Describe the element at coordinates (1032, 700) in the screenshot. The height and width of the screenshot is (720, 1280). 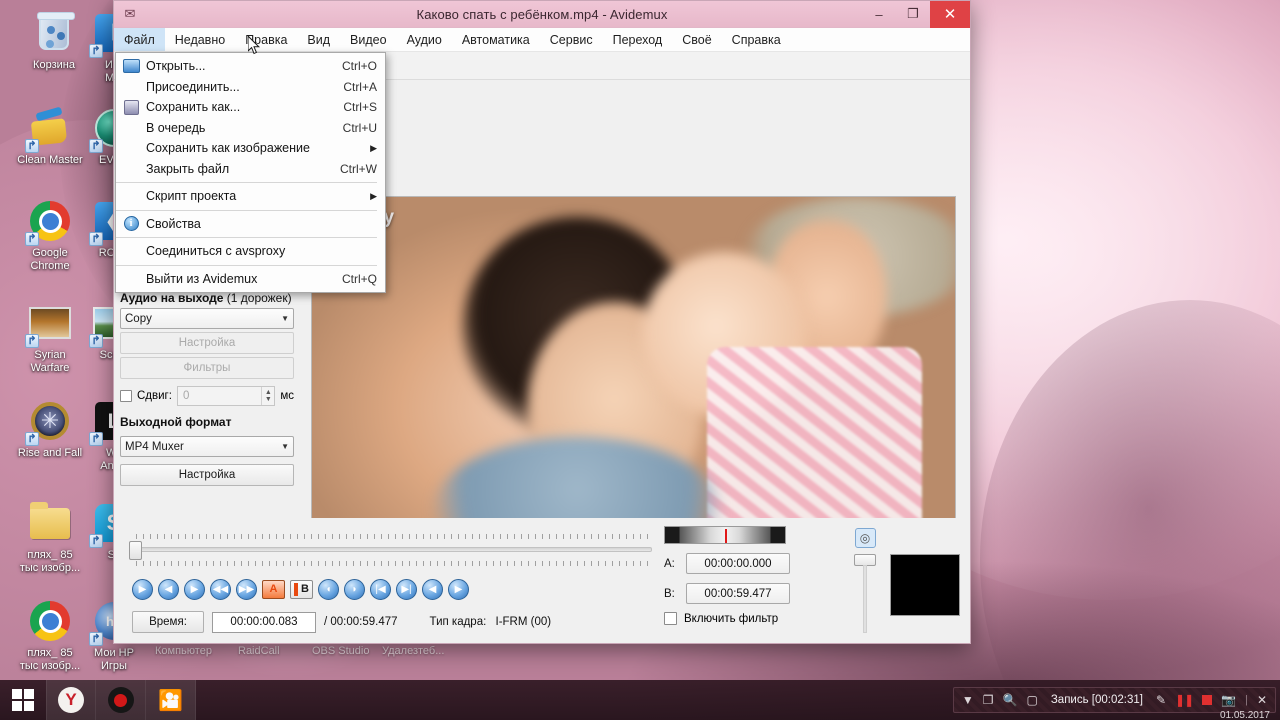
I see `region-select-icon: ▢` at that location.